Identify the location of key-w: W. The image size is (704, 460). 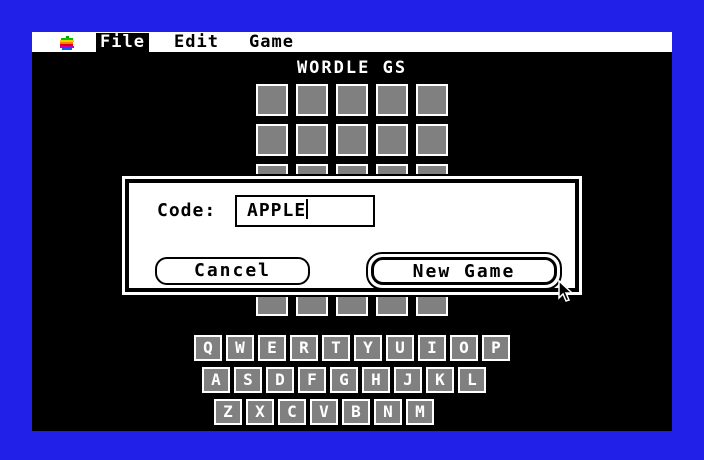
(240, 348).